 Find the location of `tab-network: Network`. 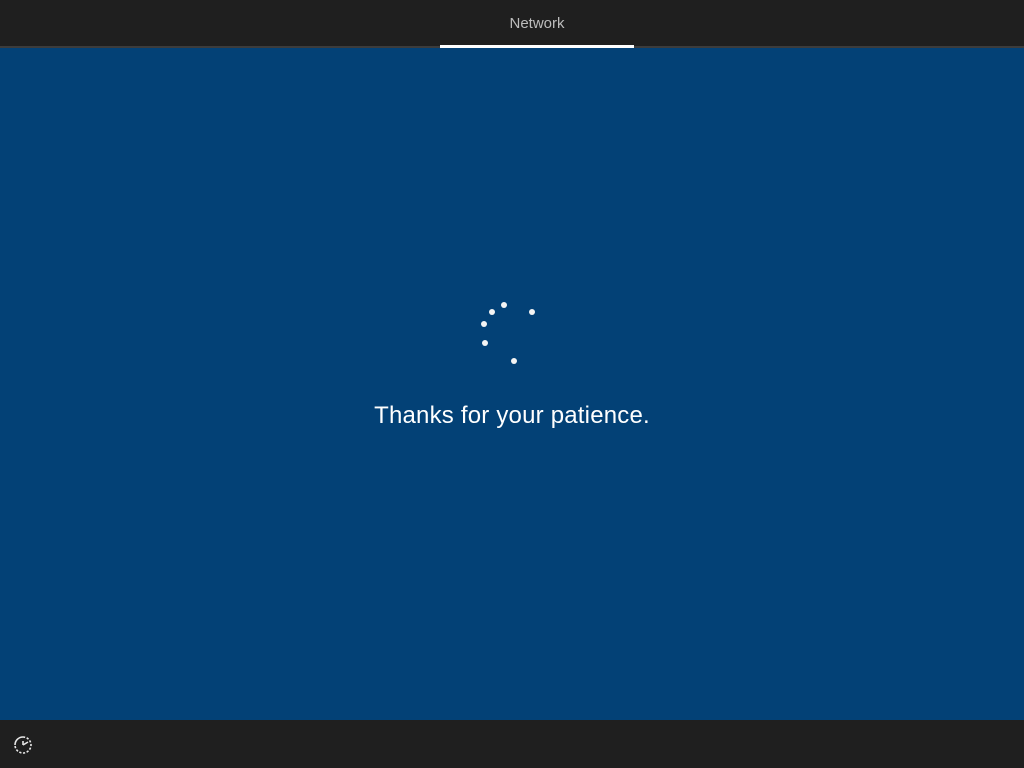

tab-network: Network is located at coordinates (537, 23).